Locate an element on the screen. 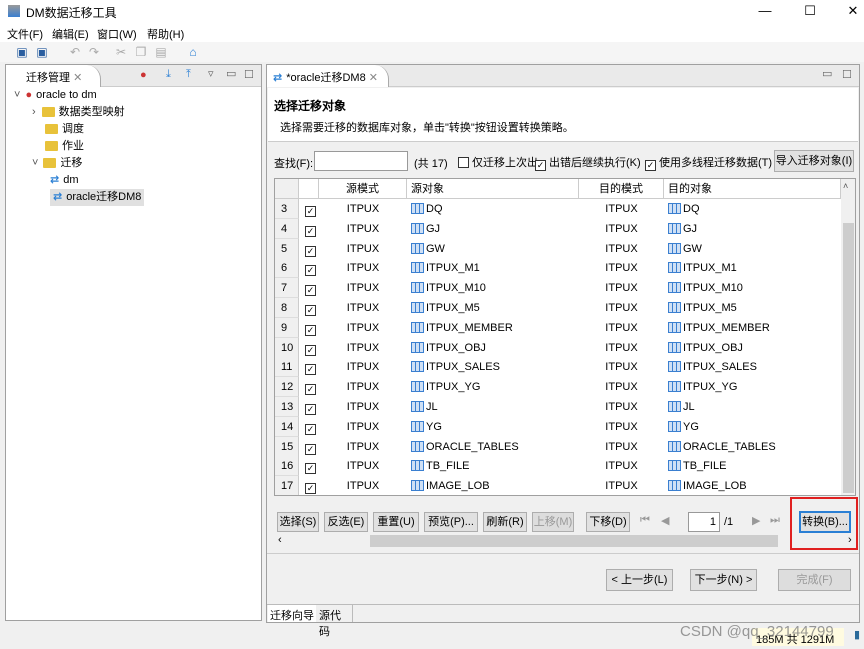 The image size is (864, 649). previous-step-button: < 上一步(L) is located at coordinates (639, 580).